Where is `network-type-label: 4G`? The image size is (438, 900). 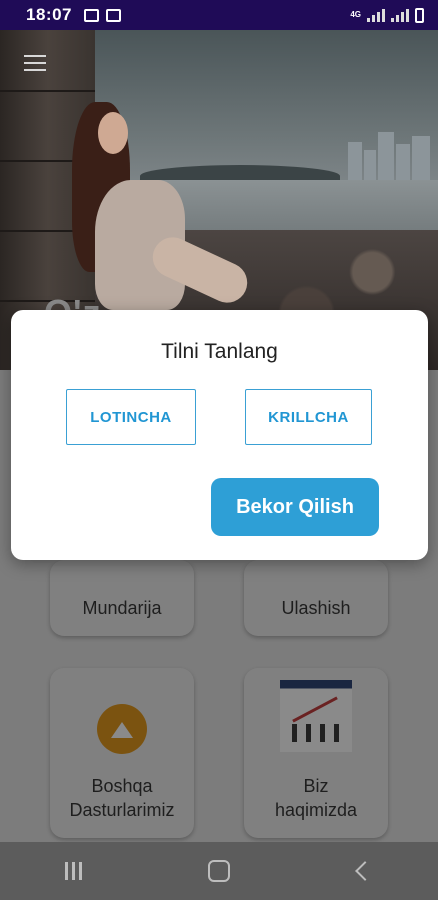
network-type-label: 4G is located at coordinates (355, 14).